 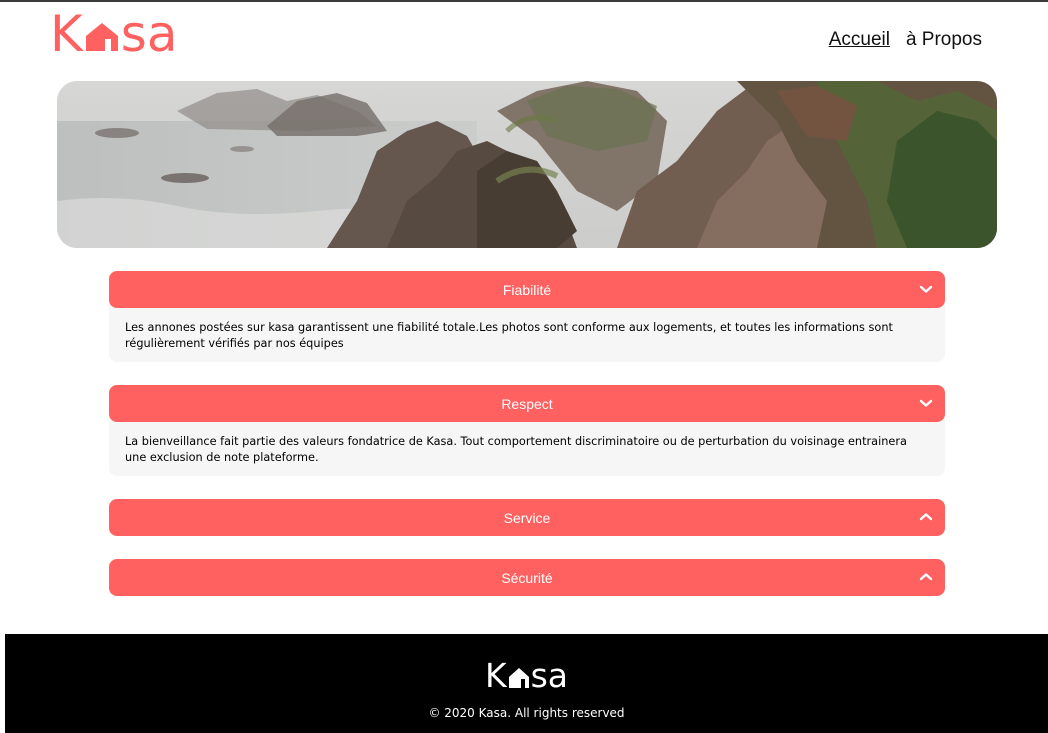 I want to click on collapse-securite: Sécurité, so click(x=527, y=577).